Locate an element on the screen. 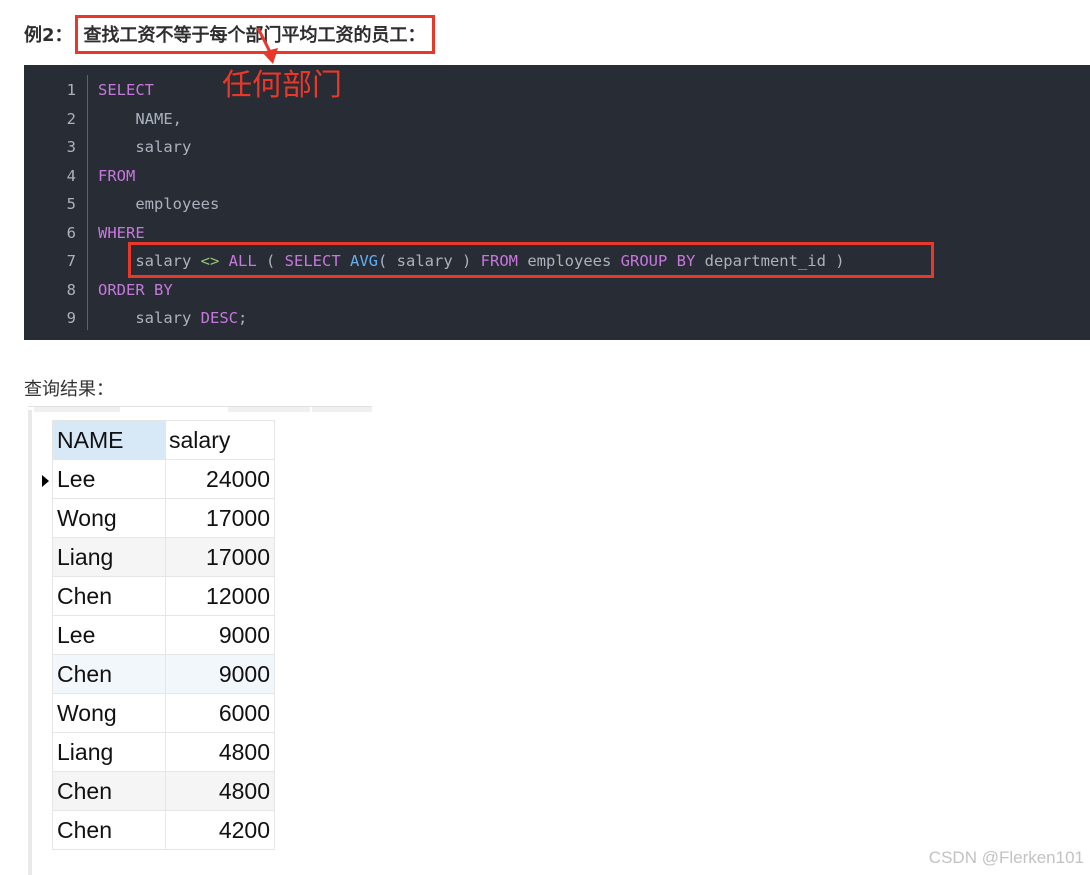 The width and height of the screenshot is (1090, 875). grid-header-row: NAME salary is located at coordinates (154, 440).